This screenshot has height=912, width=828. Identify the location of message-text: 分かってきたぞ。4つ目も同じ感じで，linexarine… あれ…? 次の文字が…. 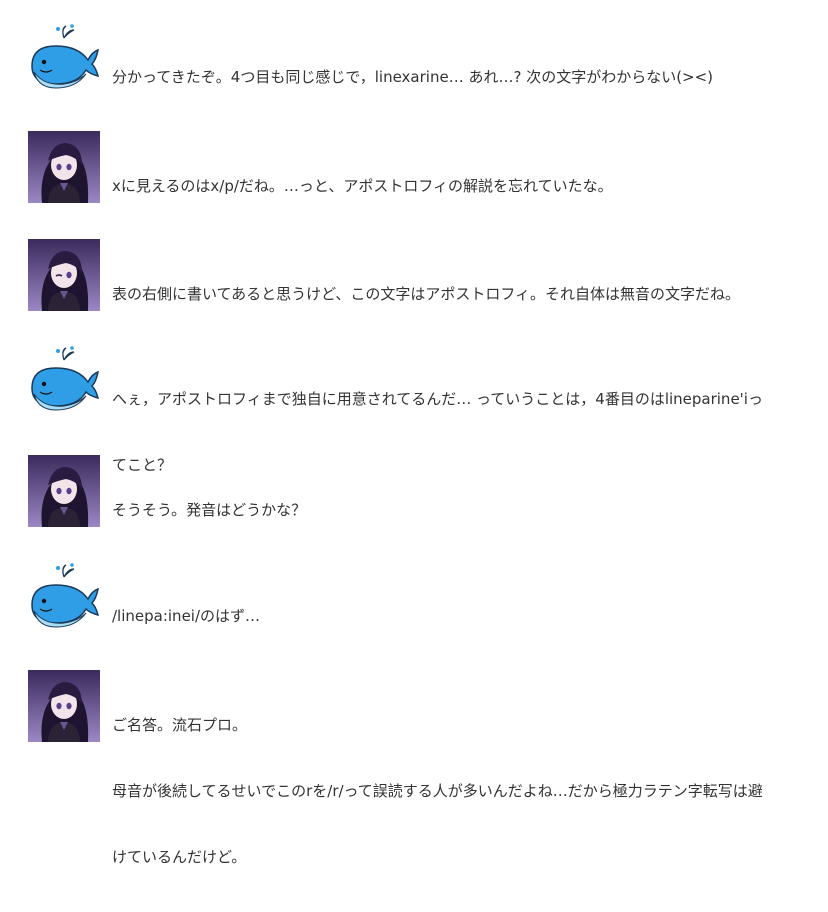
(465, 77).